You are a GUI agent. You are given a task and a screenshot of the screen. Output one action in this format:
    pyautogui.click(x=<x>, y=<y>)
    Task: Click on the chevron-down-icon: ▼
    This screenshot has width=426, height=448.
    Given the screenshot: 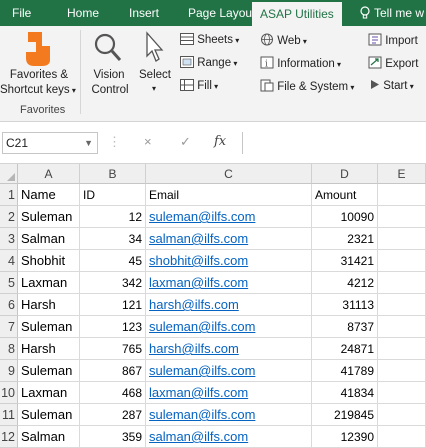 What is the action you would take?
    pyautogui.click(x=88, y=143)
    